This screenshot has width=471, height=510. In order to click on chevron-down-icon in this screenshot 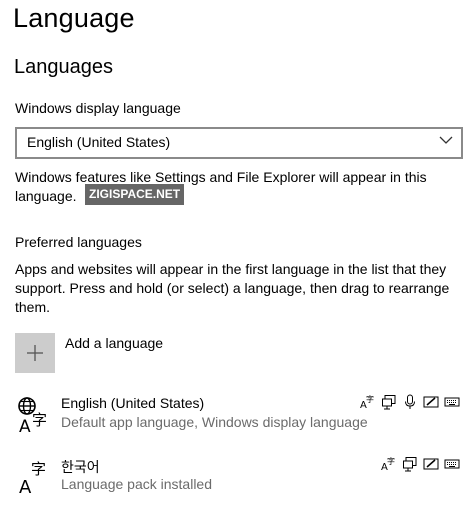, I will do `click(446, 140)`.